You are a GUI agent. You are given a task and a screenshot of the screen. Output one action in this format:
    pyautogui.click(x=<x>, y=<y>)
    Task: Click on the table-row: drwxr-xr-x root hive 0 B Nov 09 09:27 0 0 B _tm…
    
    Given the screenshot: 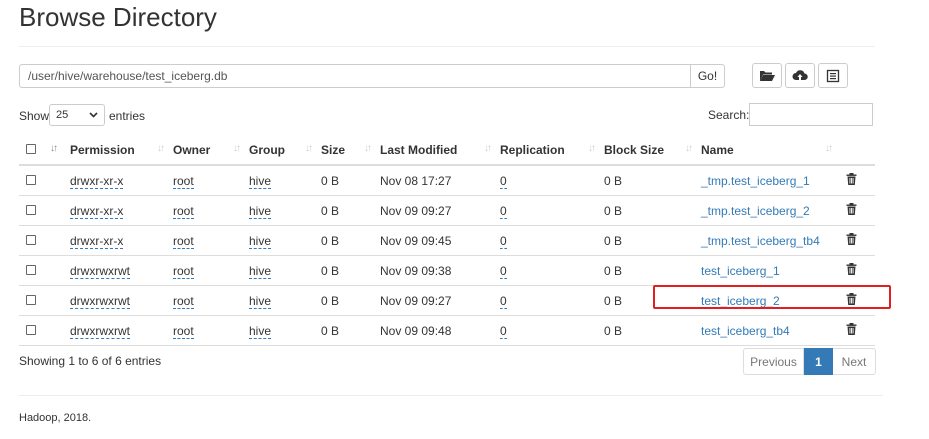 What is the action you would take?
    pyautogui.click(x=447, y=210)
    